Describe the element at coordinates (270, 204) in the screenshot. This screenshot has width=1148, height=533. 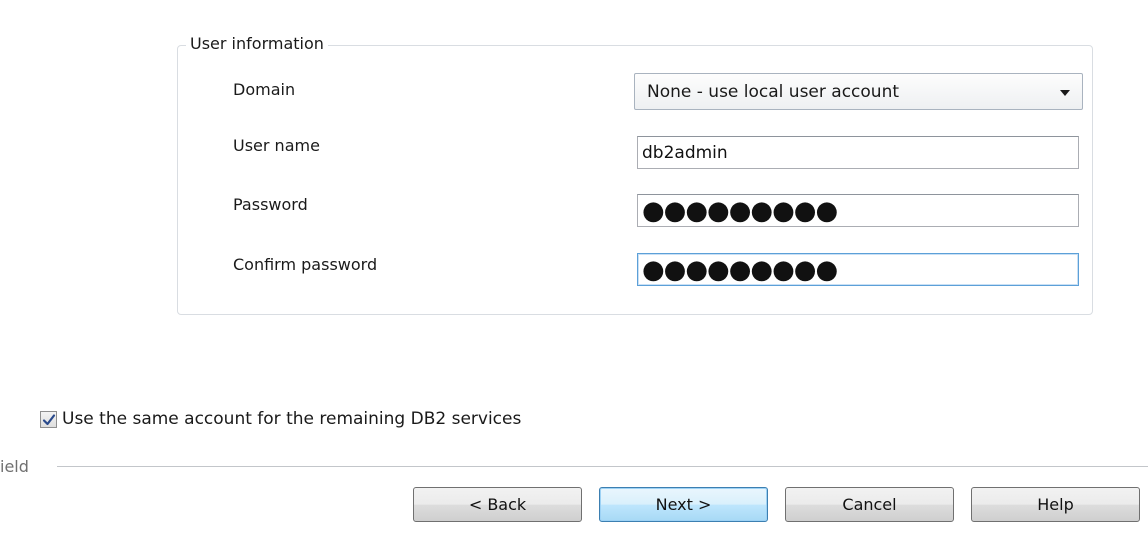
I see `password-label: Password` at that location.